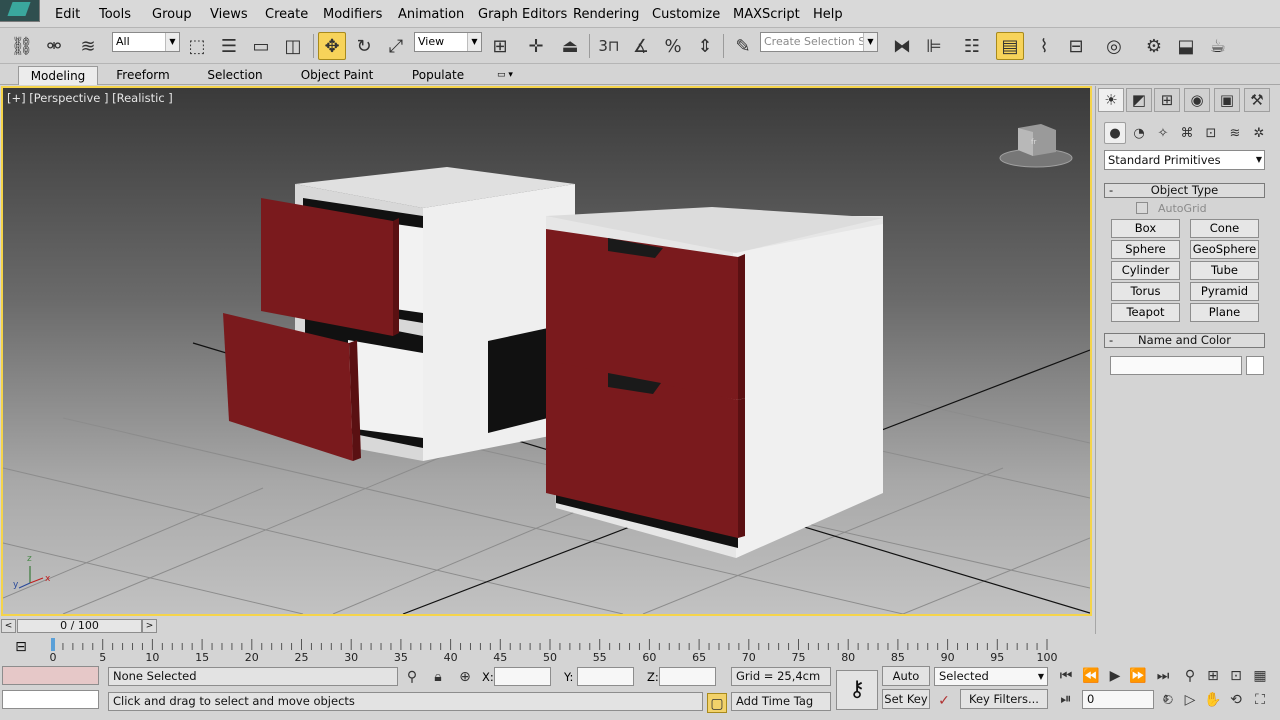 This screenshot has height=720, width=1280. I want to click on tab-selection: Selection, so click(235, 75).